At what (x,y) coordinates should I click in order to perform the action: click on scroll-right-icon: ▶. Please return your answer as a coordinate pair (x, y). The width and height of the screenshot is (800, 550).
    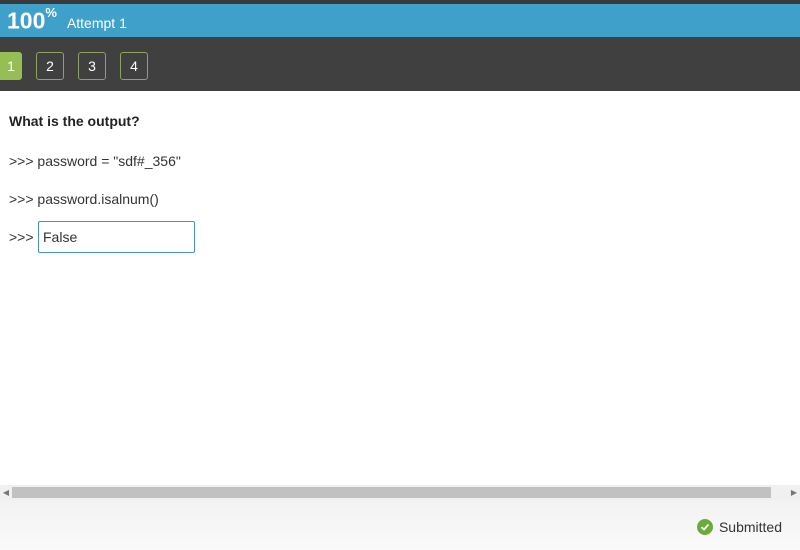
    Looking at the image, I should click on (794, 492).